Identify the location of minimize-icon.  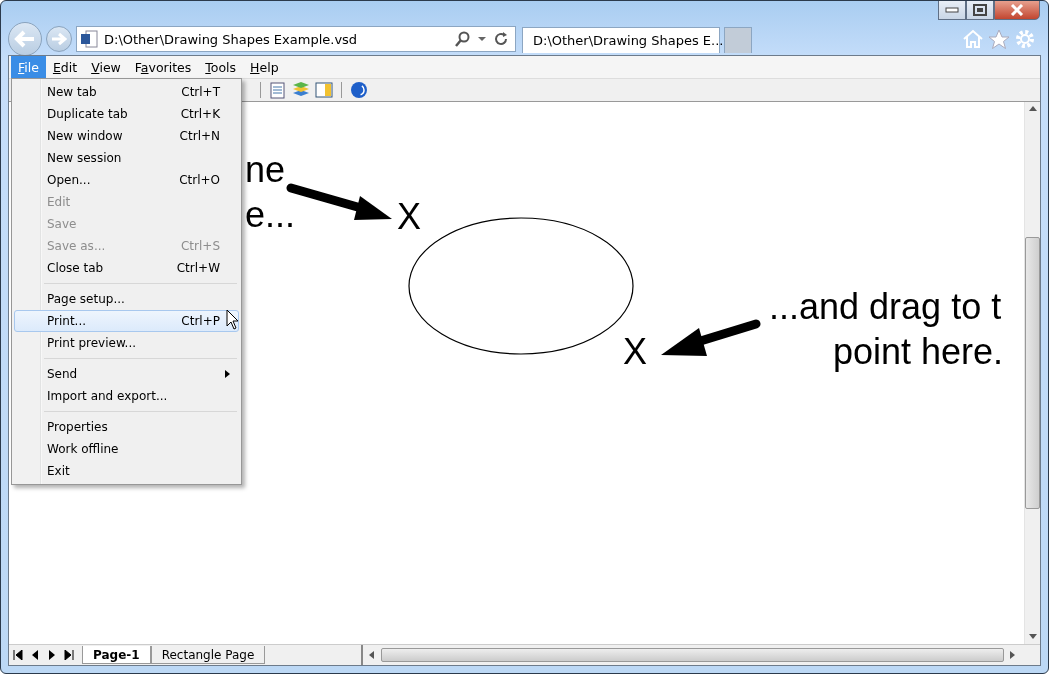
(952, 10).